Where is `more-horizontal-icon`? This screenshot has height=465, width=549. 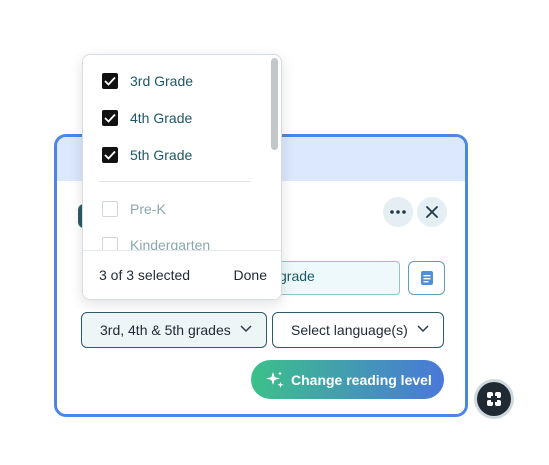 more-horizontal-icon is located at coordinates (398, 212).